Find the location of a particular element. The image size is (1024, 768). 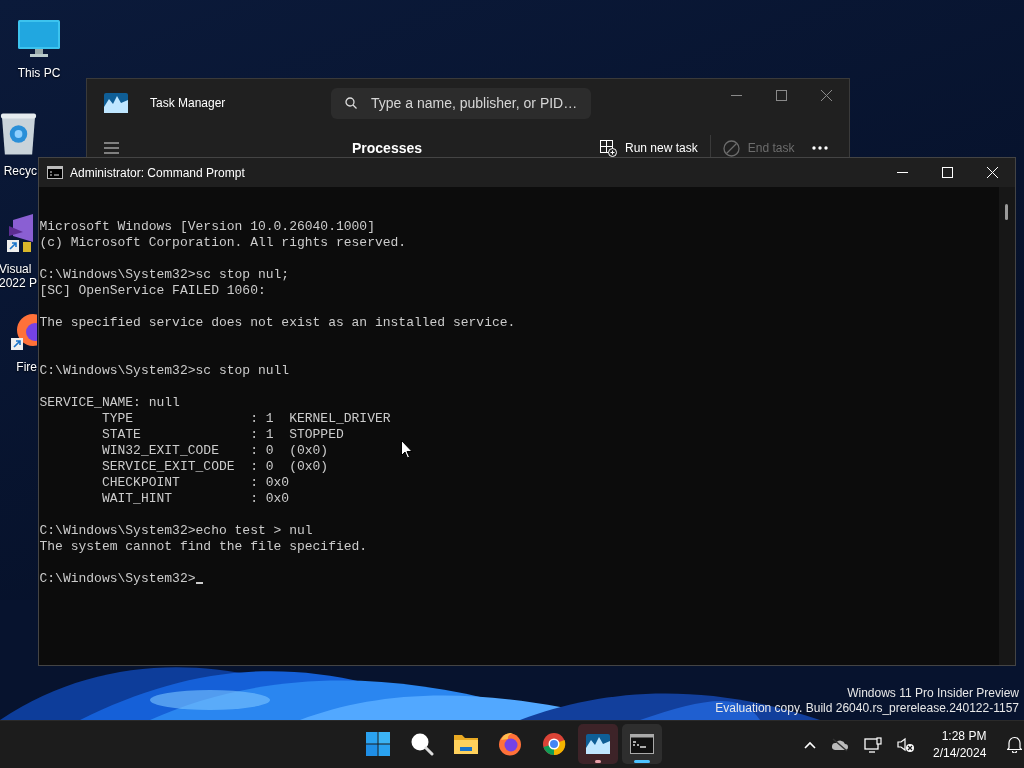

desktop-icon-label: Recyc is located at coordinates (20, 171).